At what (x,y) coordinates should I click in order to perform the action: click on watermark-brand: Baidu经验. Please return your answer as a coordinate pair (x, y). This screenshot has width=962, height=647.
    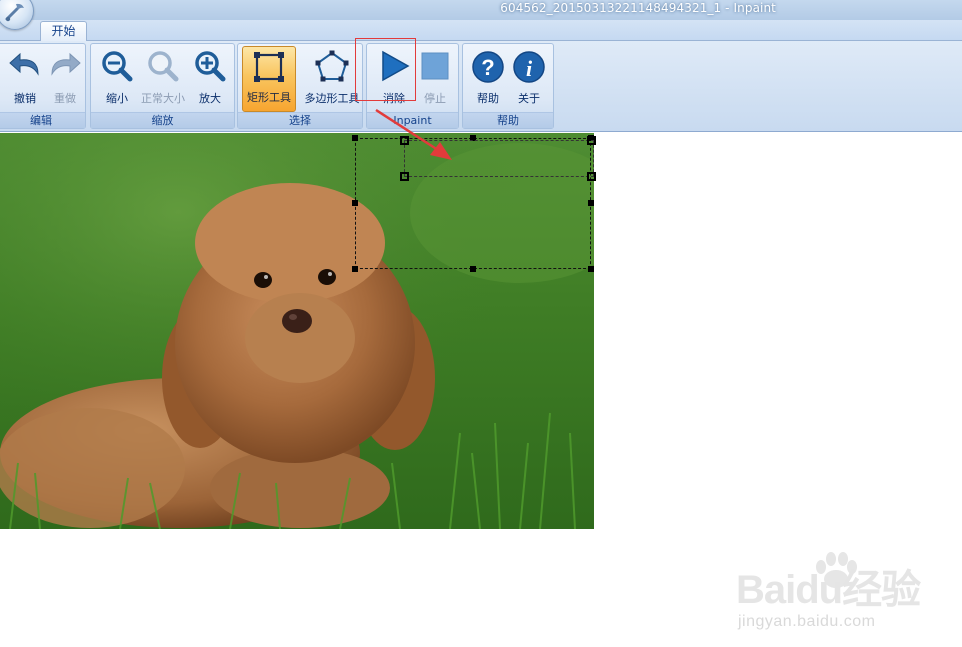
    Looking at the image, I should click on (828, 590).